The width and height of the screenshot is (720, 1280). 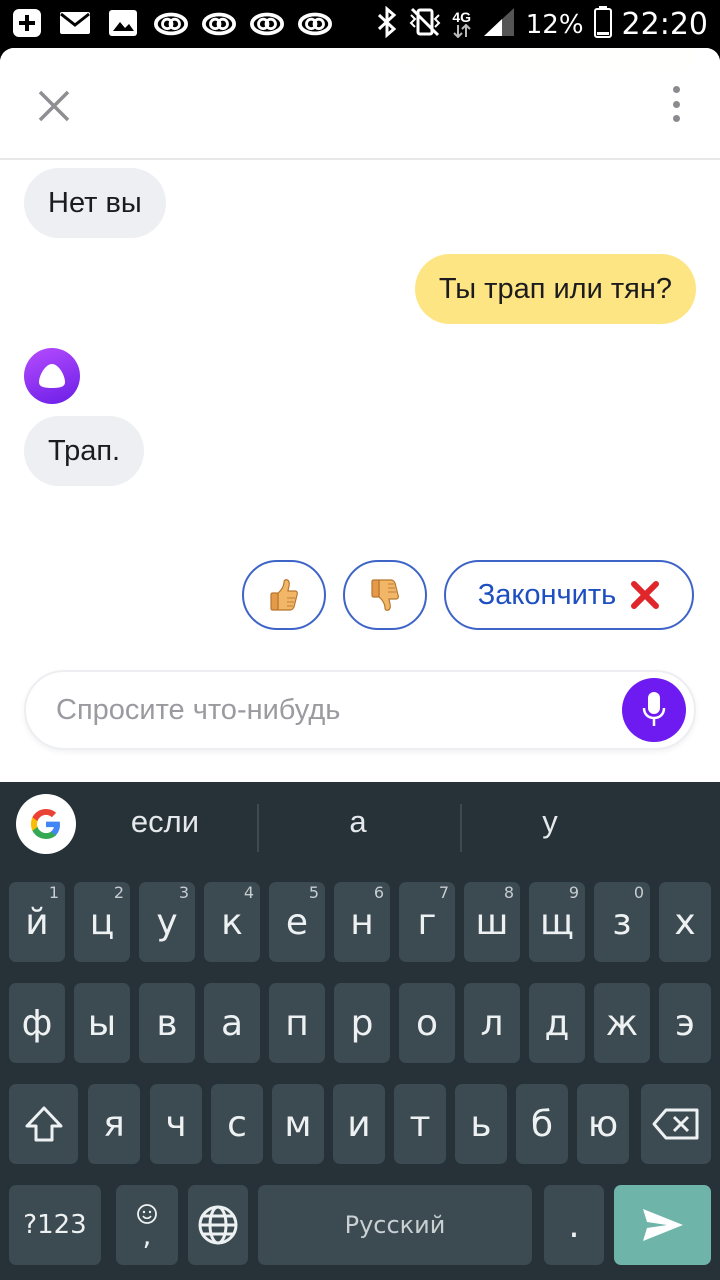 What do you see at coordinates (622, 922) in the screenshot?
I see `key: з0` at bounding box center [622, 922].